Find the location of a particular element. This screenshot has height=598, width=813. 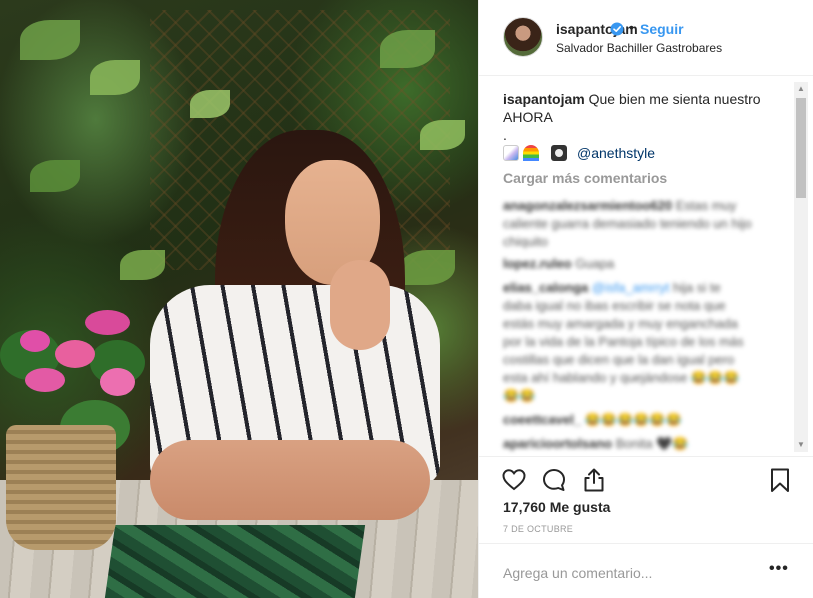

more-options-button: ••• is located at coordinates (779, 569).